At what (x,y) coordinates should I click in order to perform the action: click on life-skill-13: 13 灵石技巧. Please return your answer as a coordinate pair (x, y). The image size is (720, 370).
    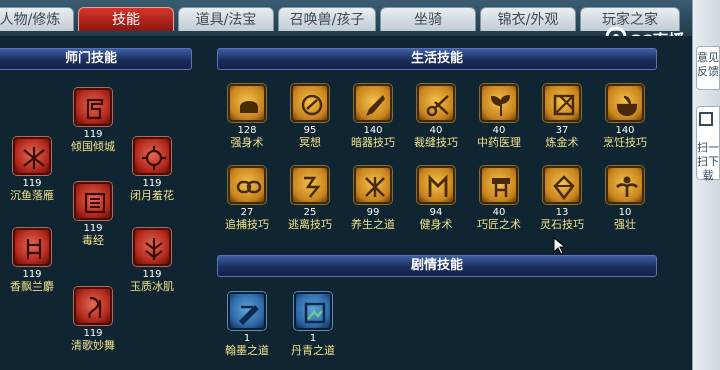
    Looking at the image, I should click on (562, 199).